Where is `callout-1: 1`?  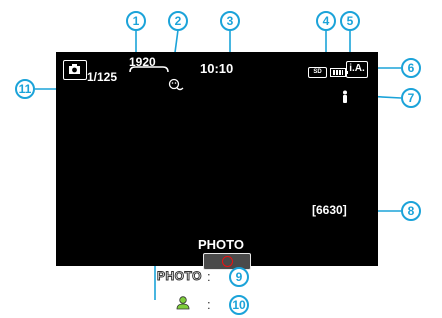
callout-1: 1 is located at coordinates (136, 21).